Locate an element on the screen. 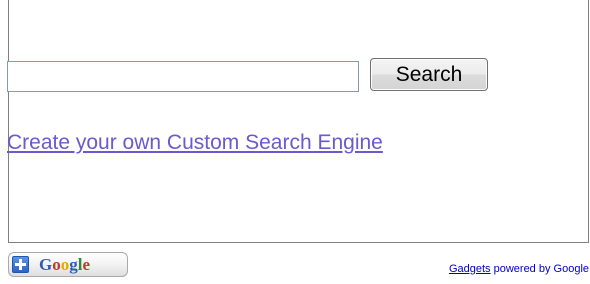 This screenshot has width=590, height=284. google-logo: Google is located at coordinates (65, 264).